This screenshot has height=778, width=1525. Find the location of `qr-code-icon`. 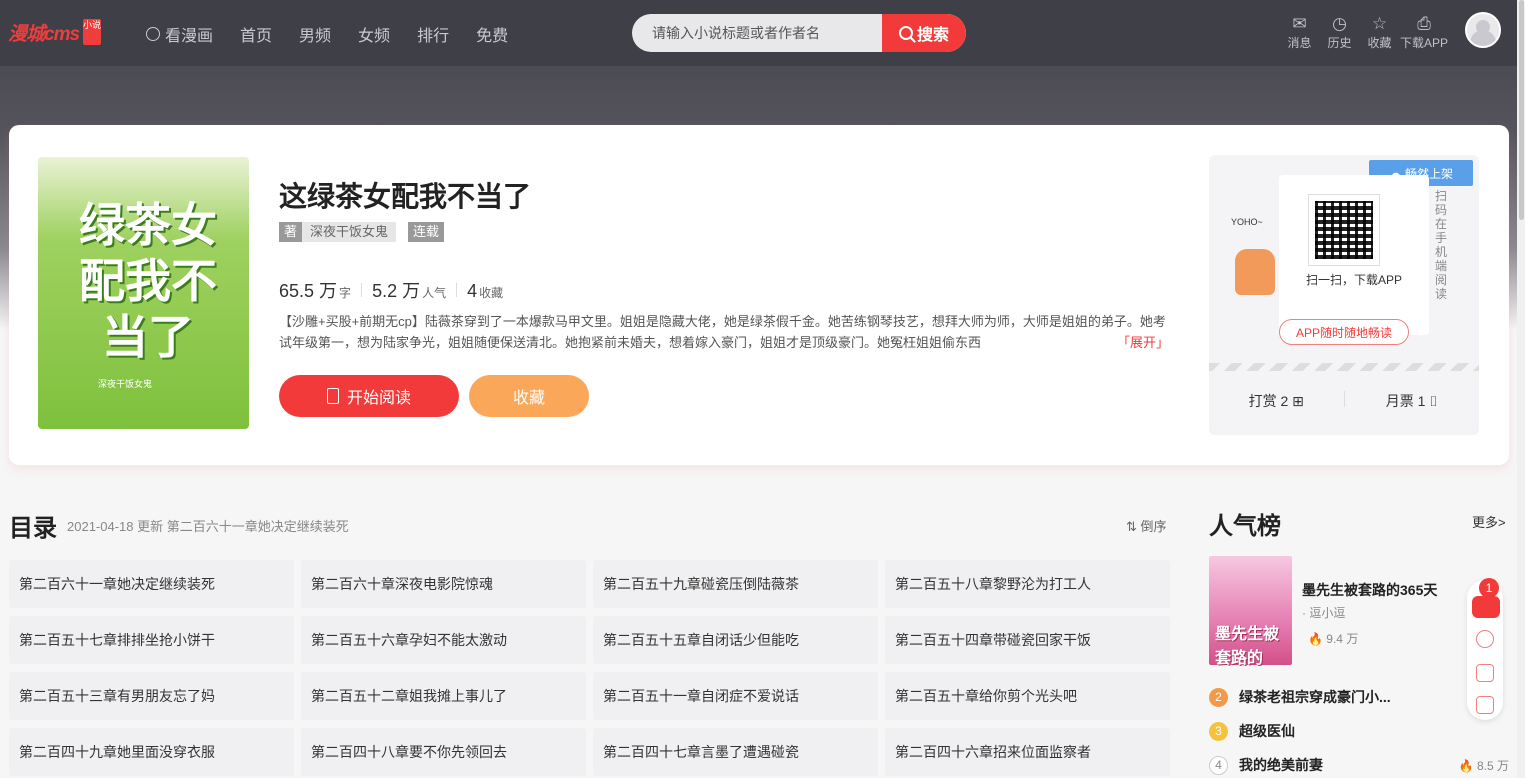

qr-code-icon is located at coordinates (1485, 705).